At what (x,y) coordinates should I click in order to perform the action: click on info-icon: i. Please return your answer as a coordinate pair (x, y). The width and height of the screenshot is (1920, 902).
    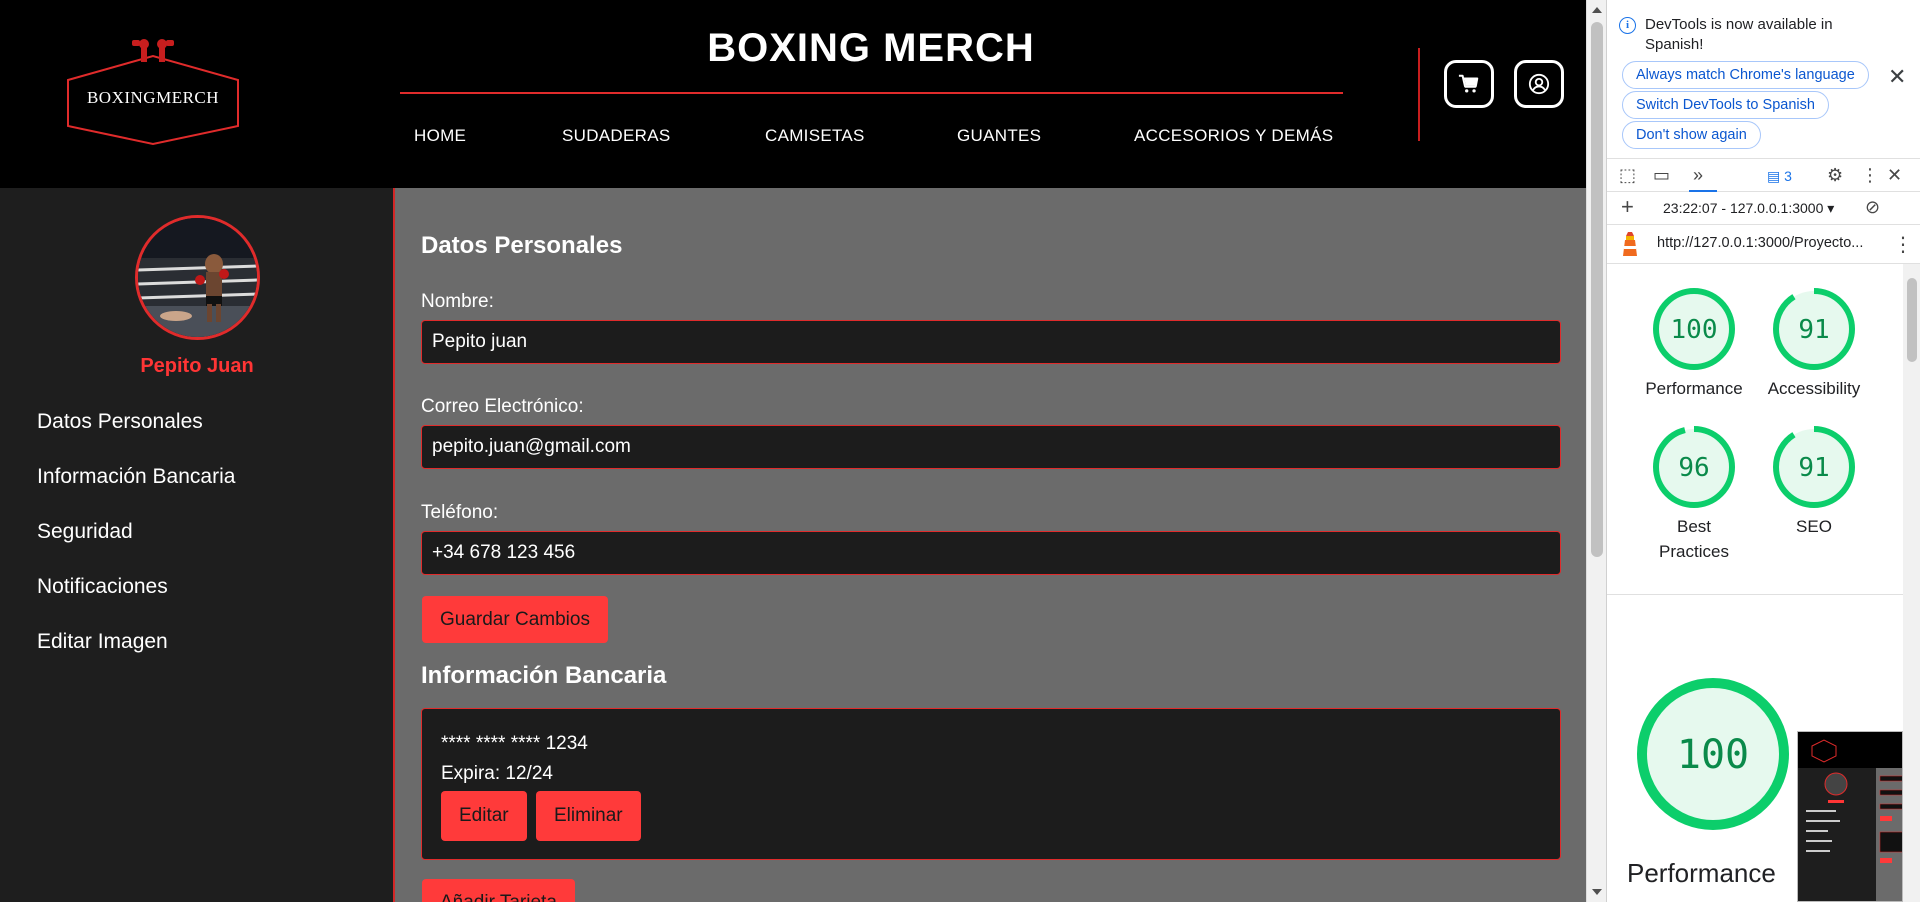
    Looking at the image, I should click on (1627, 25).